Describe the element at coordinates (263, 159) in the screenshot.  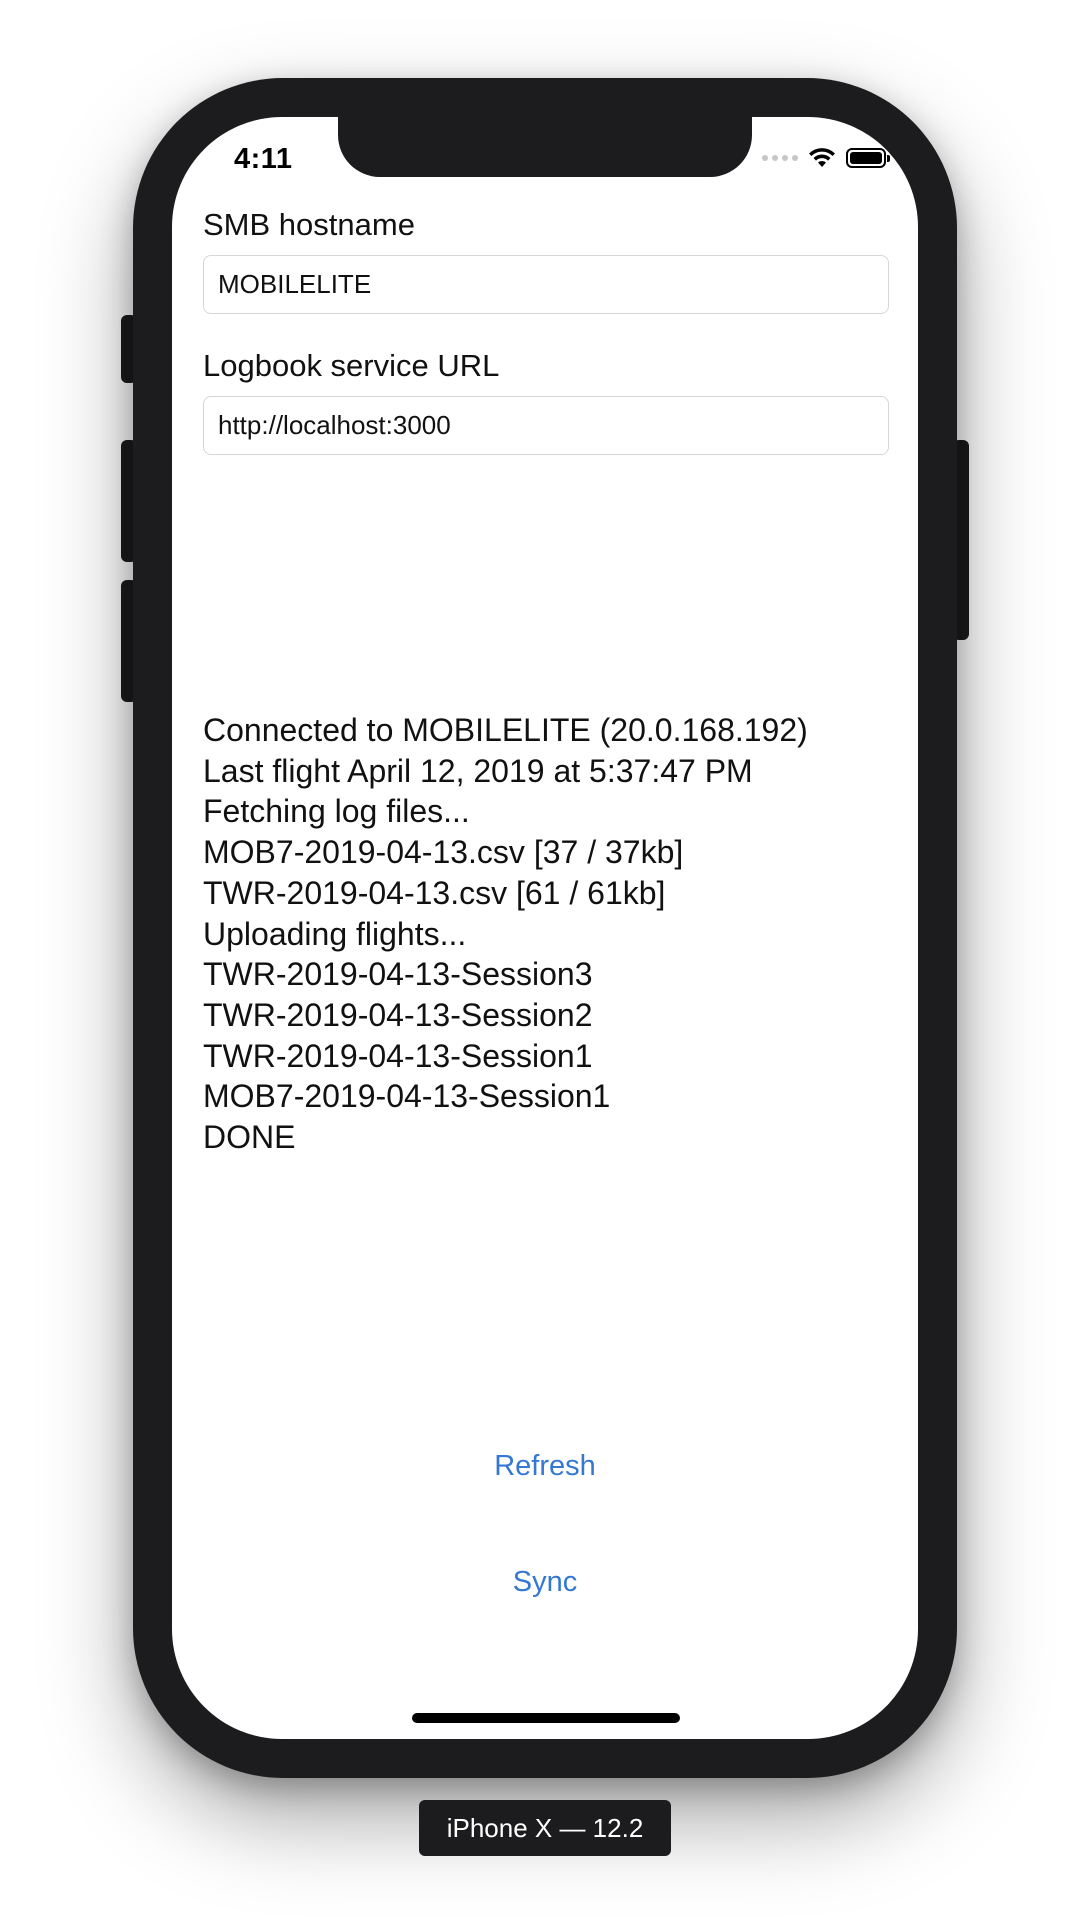
I see `status-time: 4:11` at that location.